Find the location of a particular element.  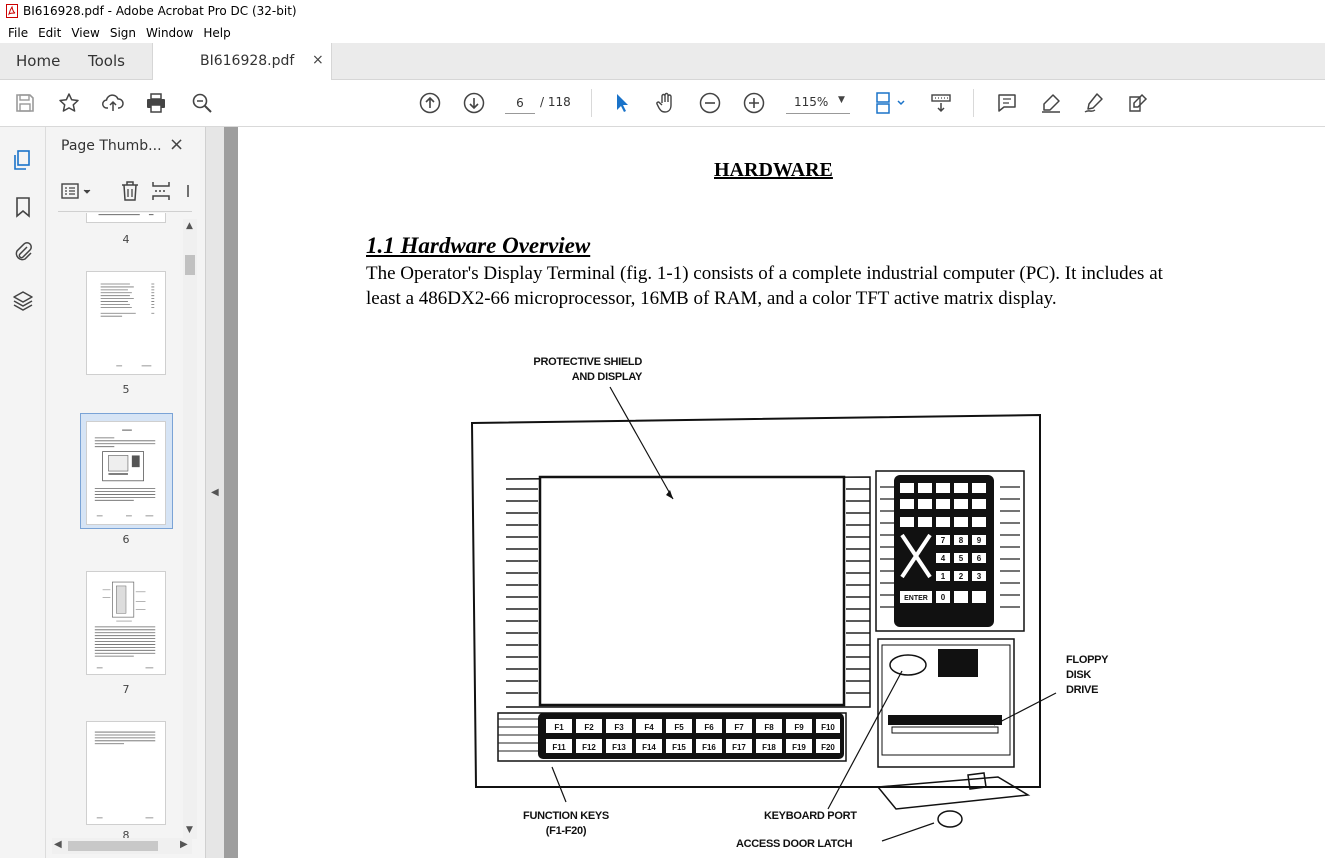

function-key-label: F2 is located at coordinates (589, 727).